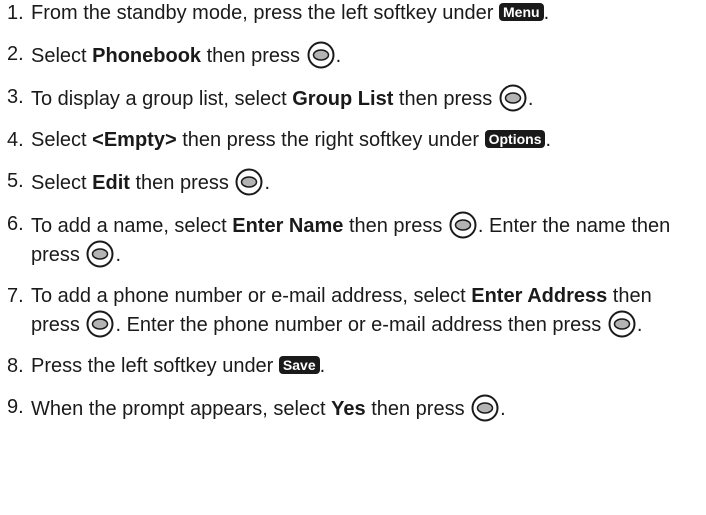 The width and height of the screenshot is (706, 515). What do you see at coordinates (343, 99) in the screenshot?
I see `menu-option-name: Group List` at bounding box center [343, 99].